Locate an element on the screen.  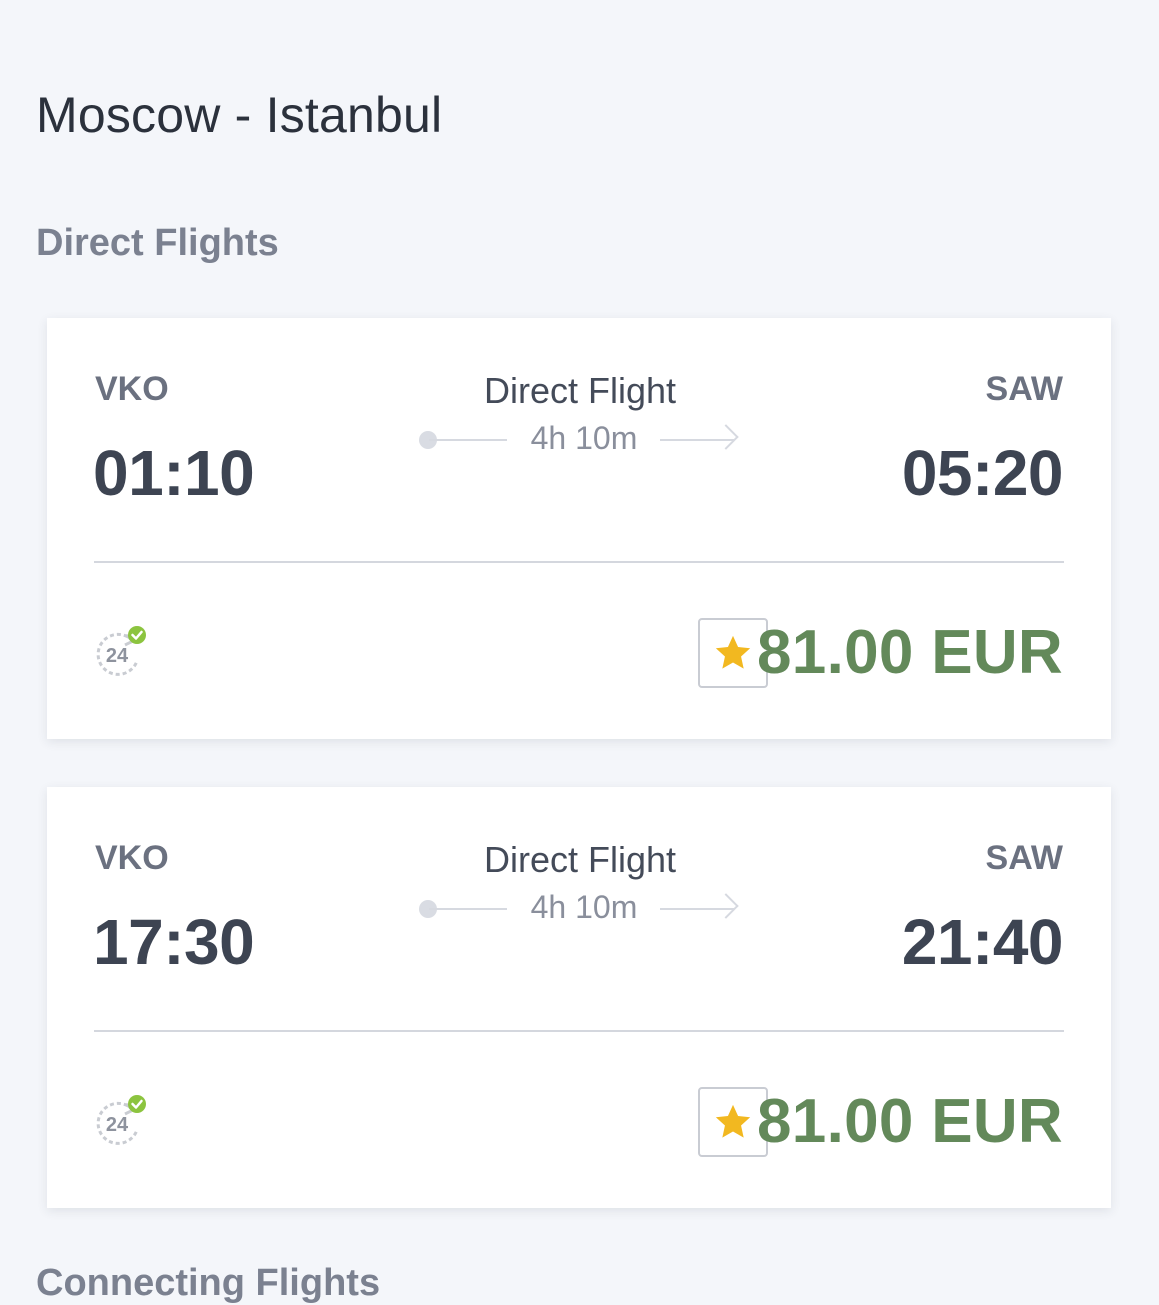
departure-time: 17:30 is located at coordinates (174, 942).